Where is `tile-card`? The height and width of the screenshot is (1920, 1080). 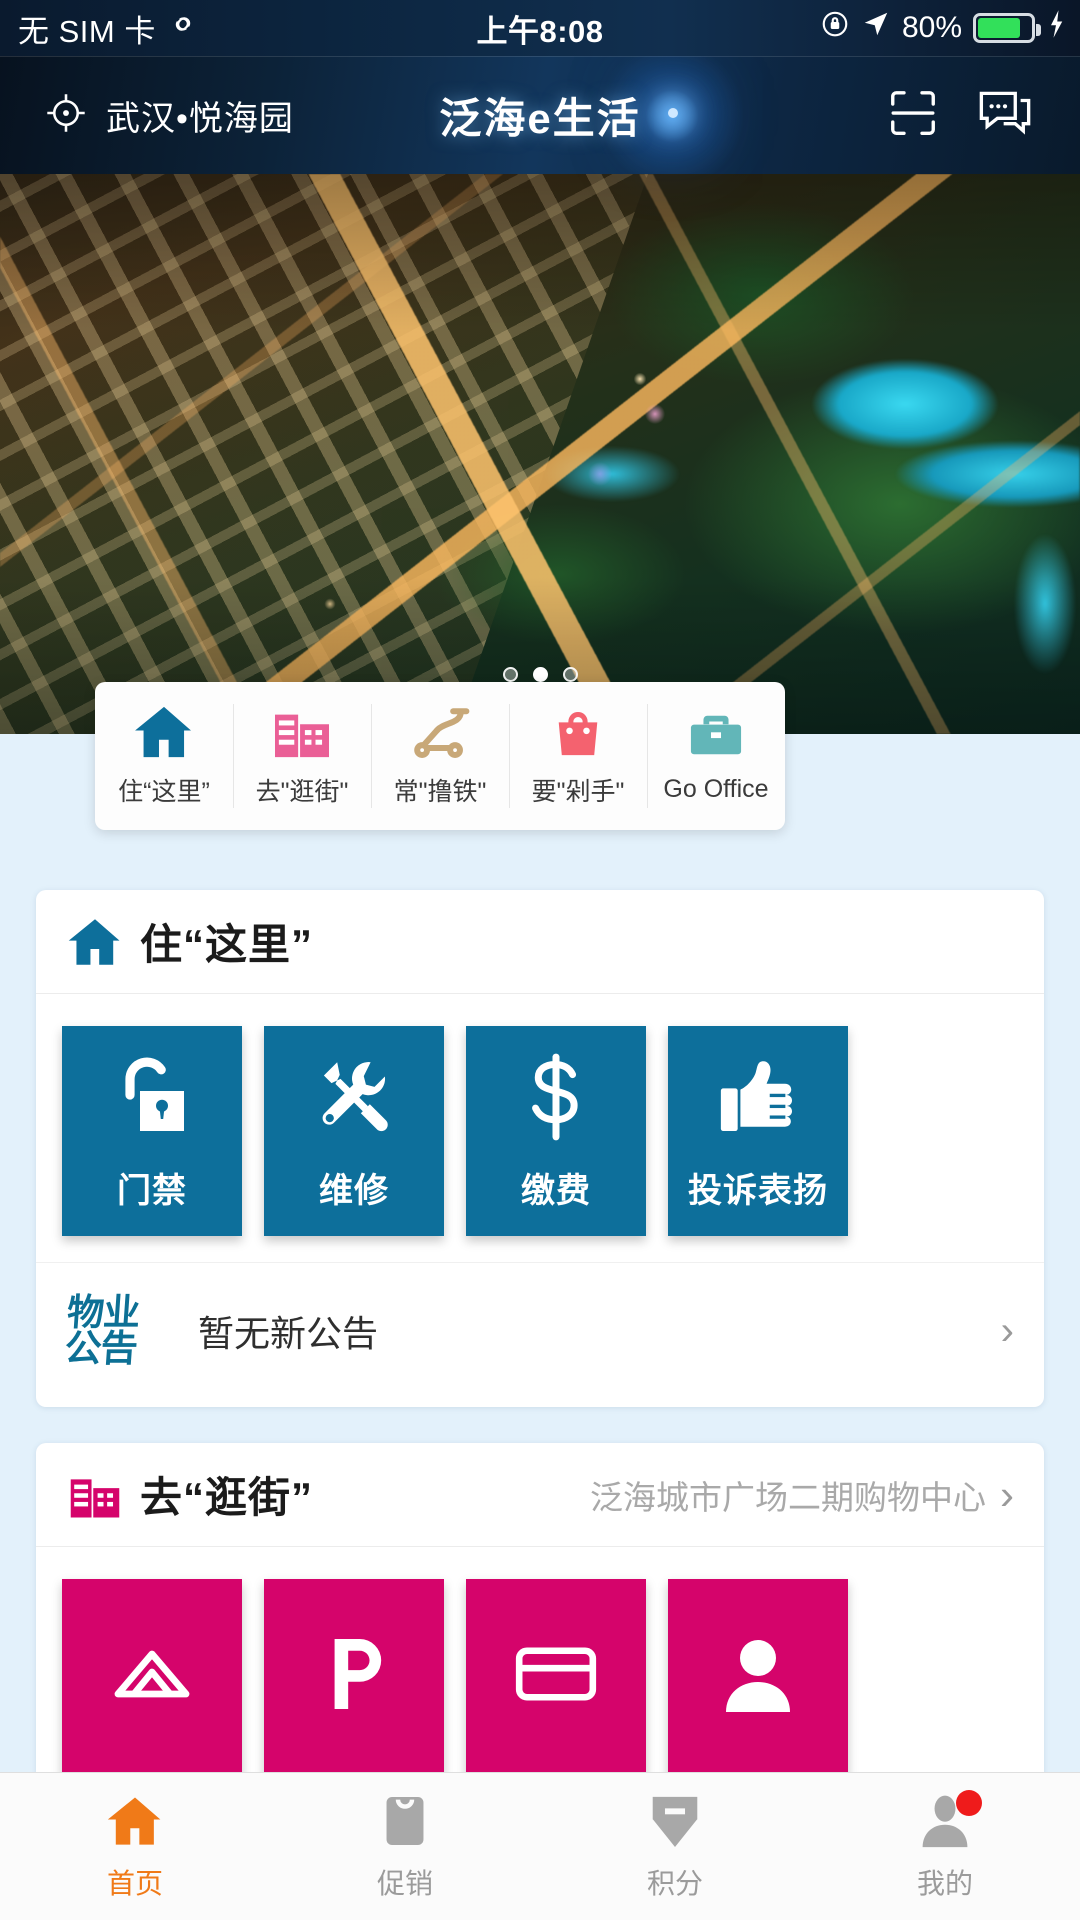
tile-card is located at coordinates (556, 1684).